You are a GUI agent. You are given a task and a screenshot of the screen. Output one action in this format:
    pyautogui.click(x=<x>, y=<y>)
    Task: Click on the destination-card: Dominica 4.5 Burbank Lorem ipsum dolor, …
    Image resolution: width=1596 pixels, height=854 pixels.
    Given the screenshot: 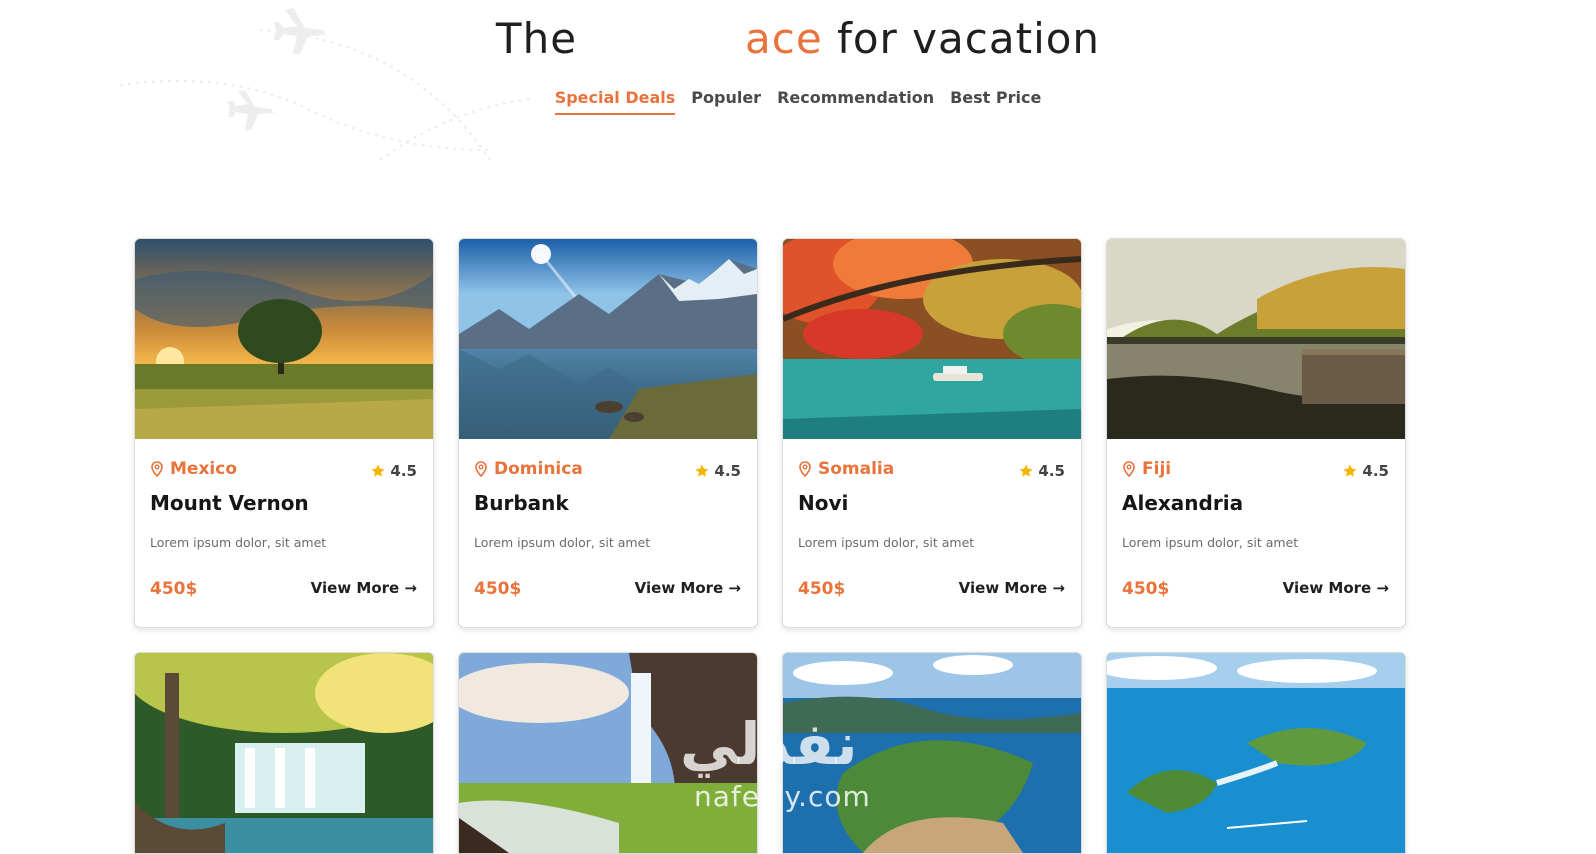 What is the action you would take?
    pyautogui.click(x=608, y=433)
    